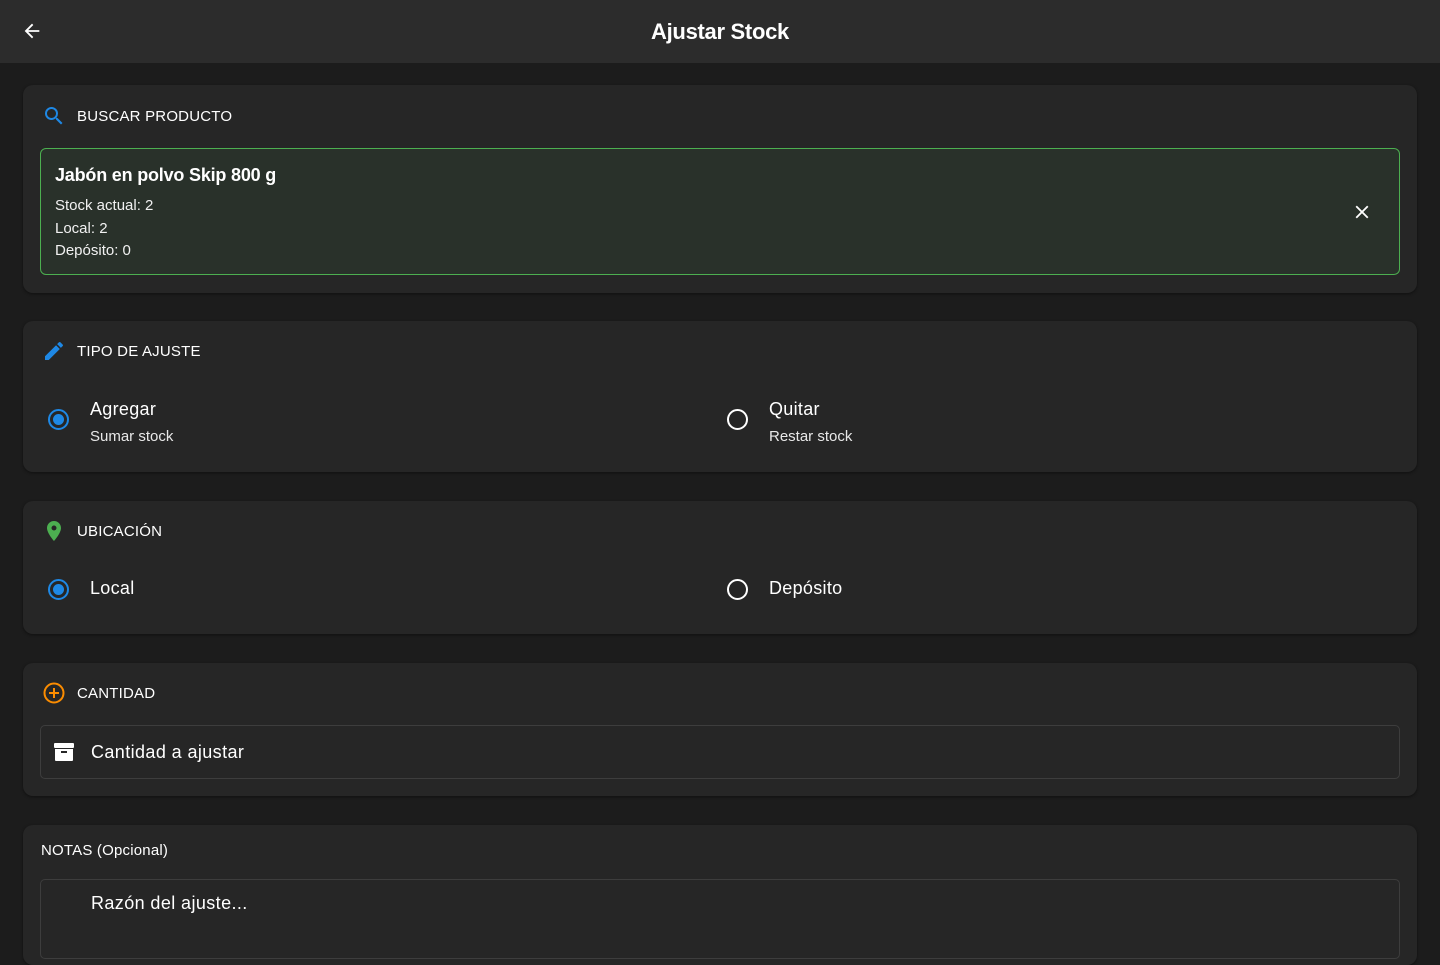  I want to click on location-title: UBICACIÓN, so click(120, 531).